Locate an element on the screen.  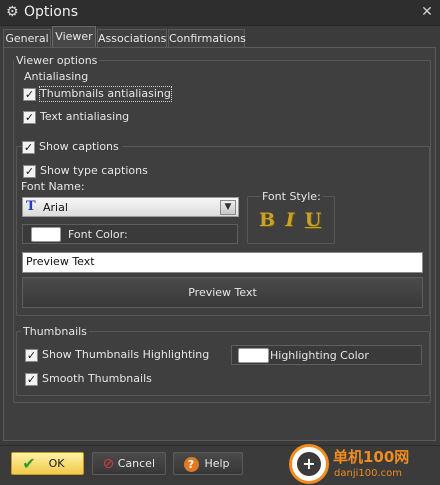
show-thumbnails-highlighting-checkbox: ✓ Show Thumbnails Highlighting is located at coordinates (117, 355).